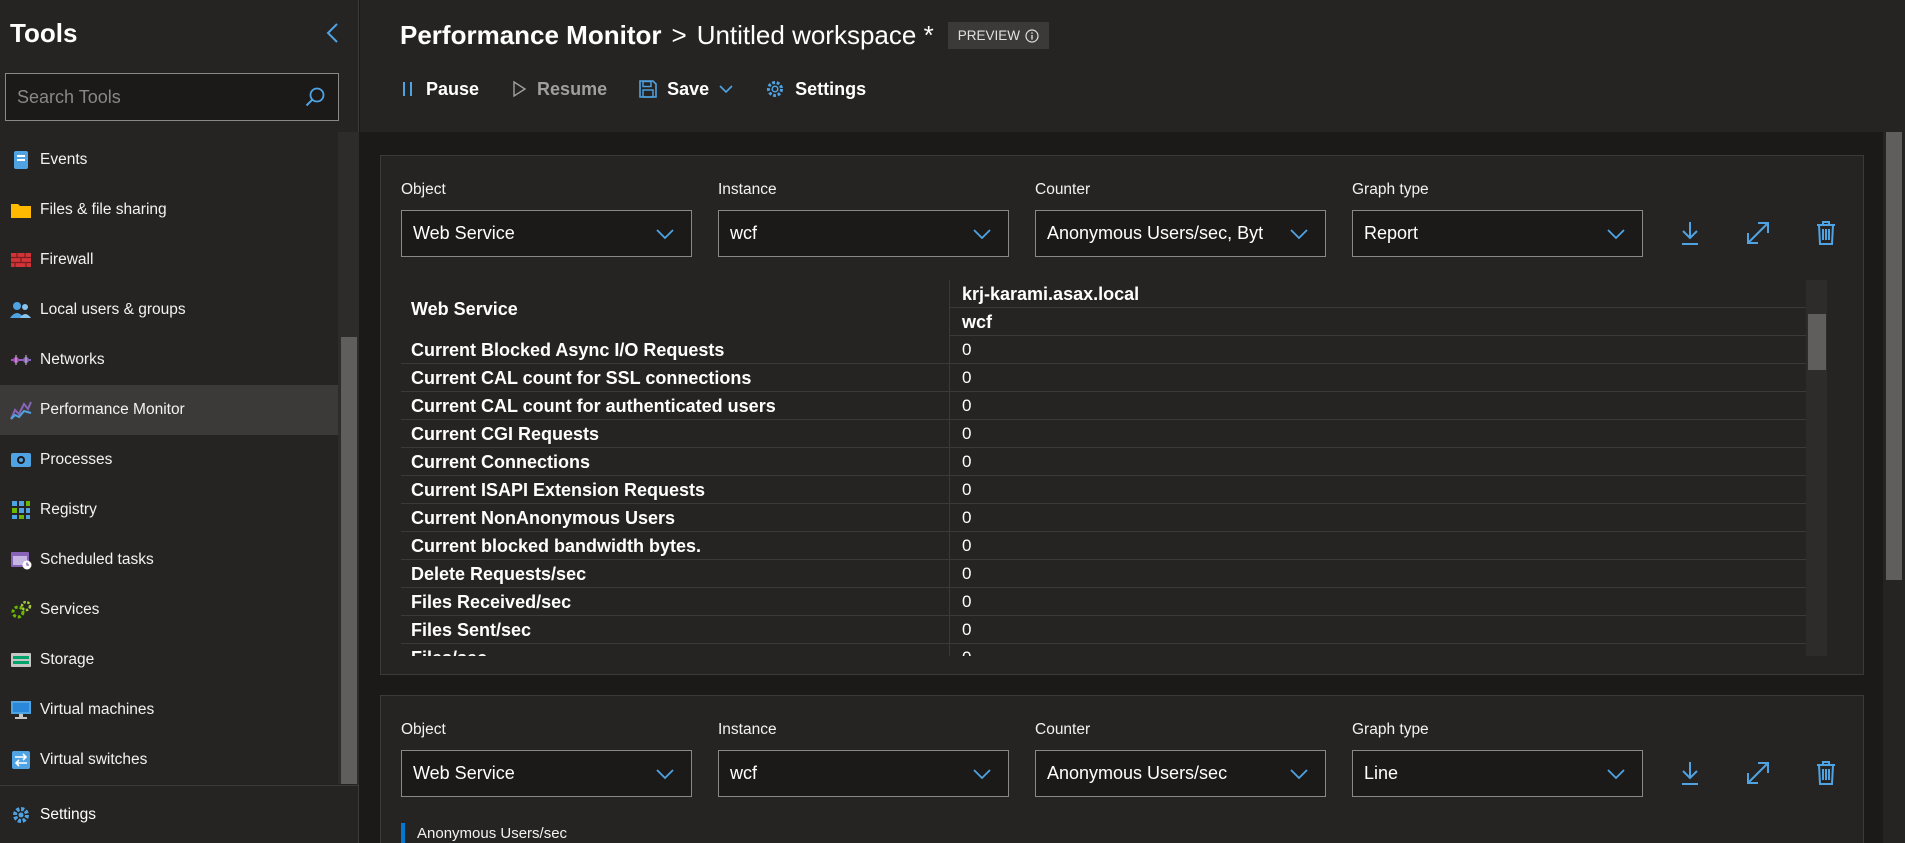 The width and height of the screenshot is (1905, 843). I want to click on graph-type-label: Graph type, so click(1390, 729).